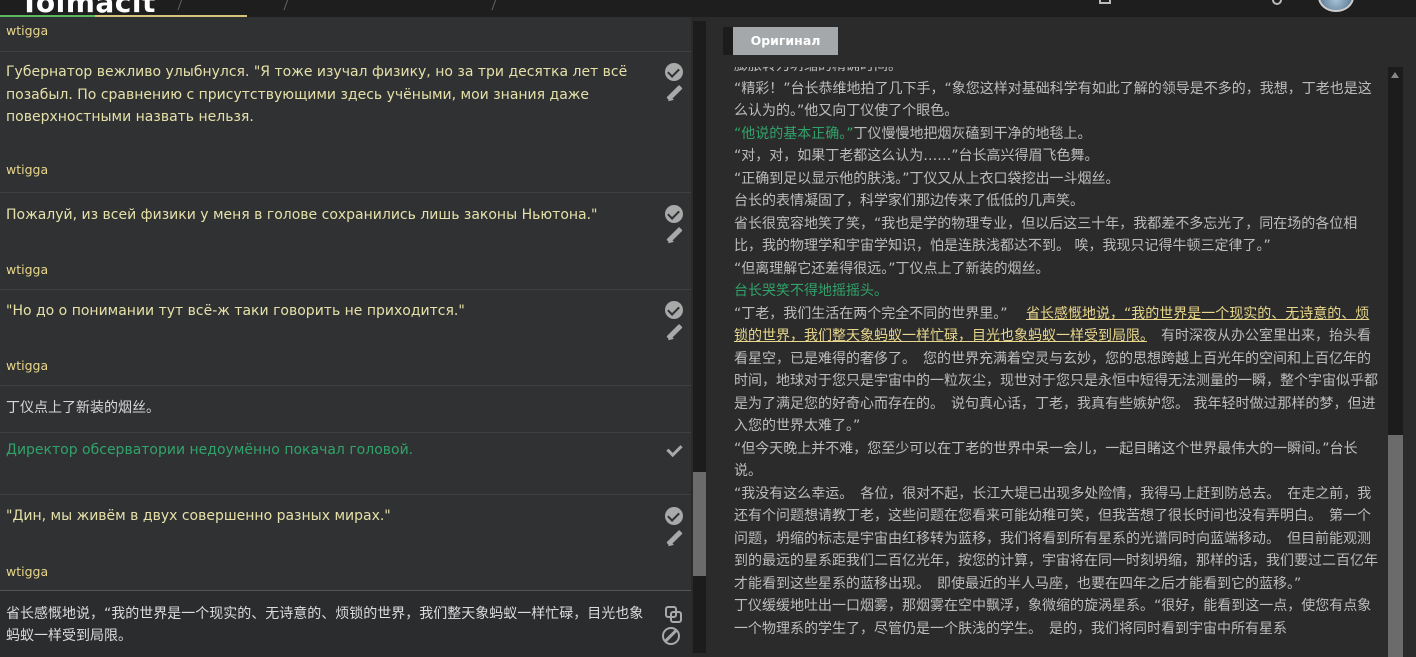 The height and width of the screenshot is (657, 1416). I want to click on top-navbar: Tolmačit, so click(708, 8).